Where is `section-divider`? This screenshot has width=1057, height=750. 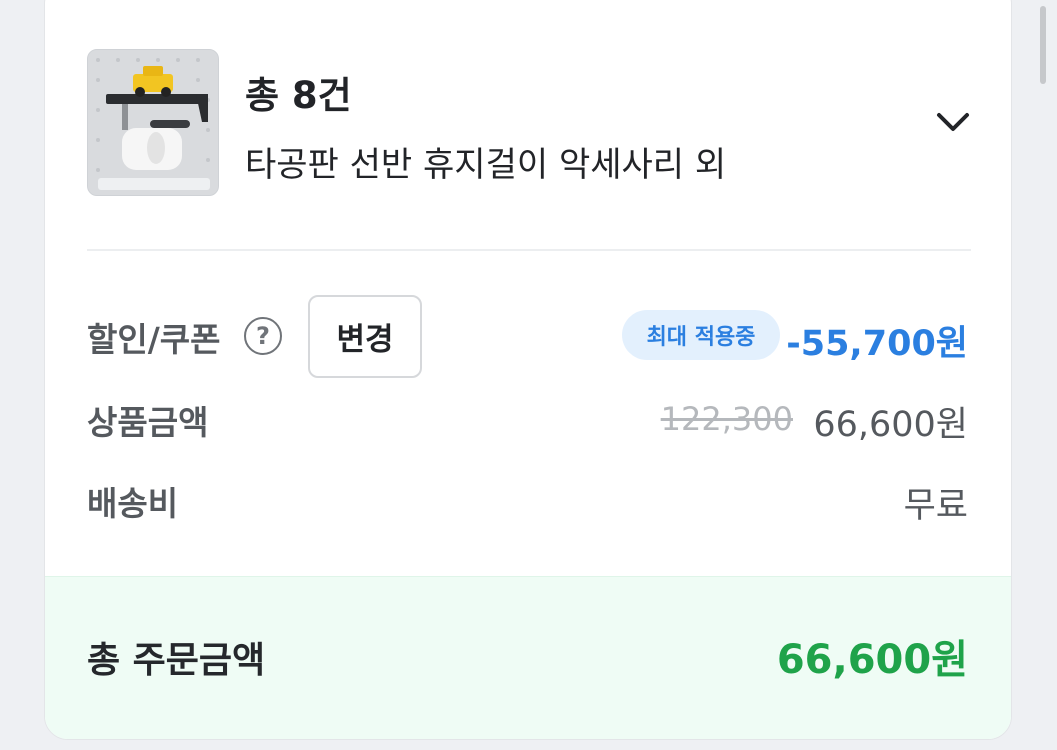
section-divider is located at coordinates (529, 250).